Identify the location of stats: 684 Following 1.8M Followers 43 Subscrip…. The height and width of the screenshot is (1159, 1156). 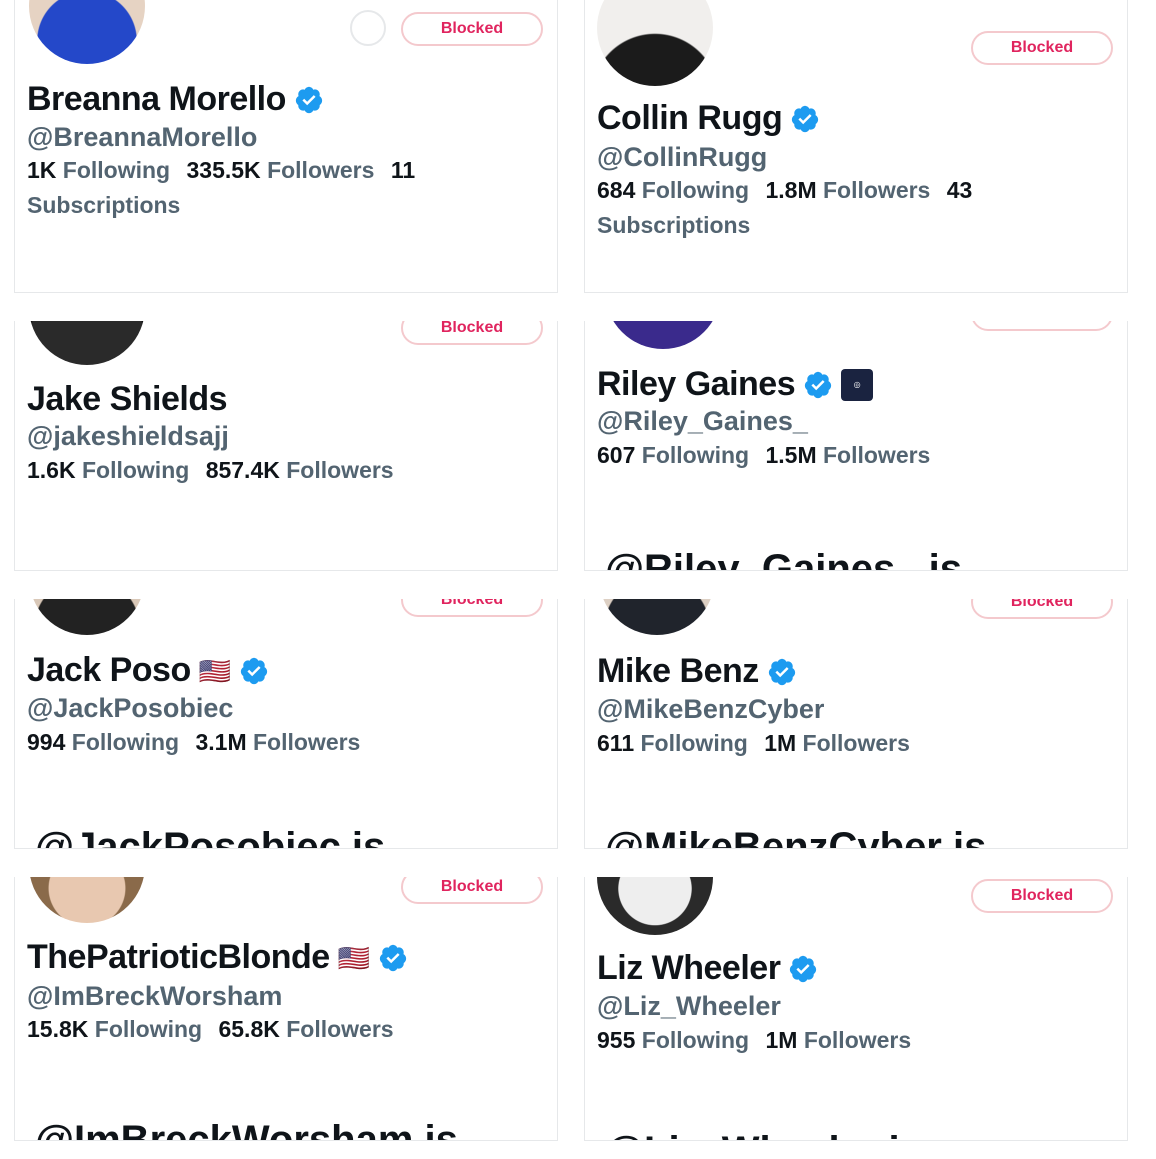
(857, 208).